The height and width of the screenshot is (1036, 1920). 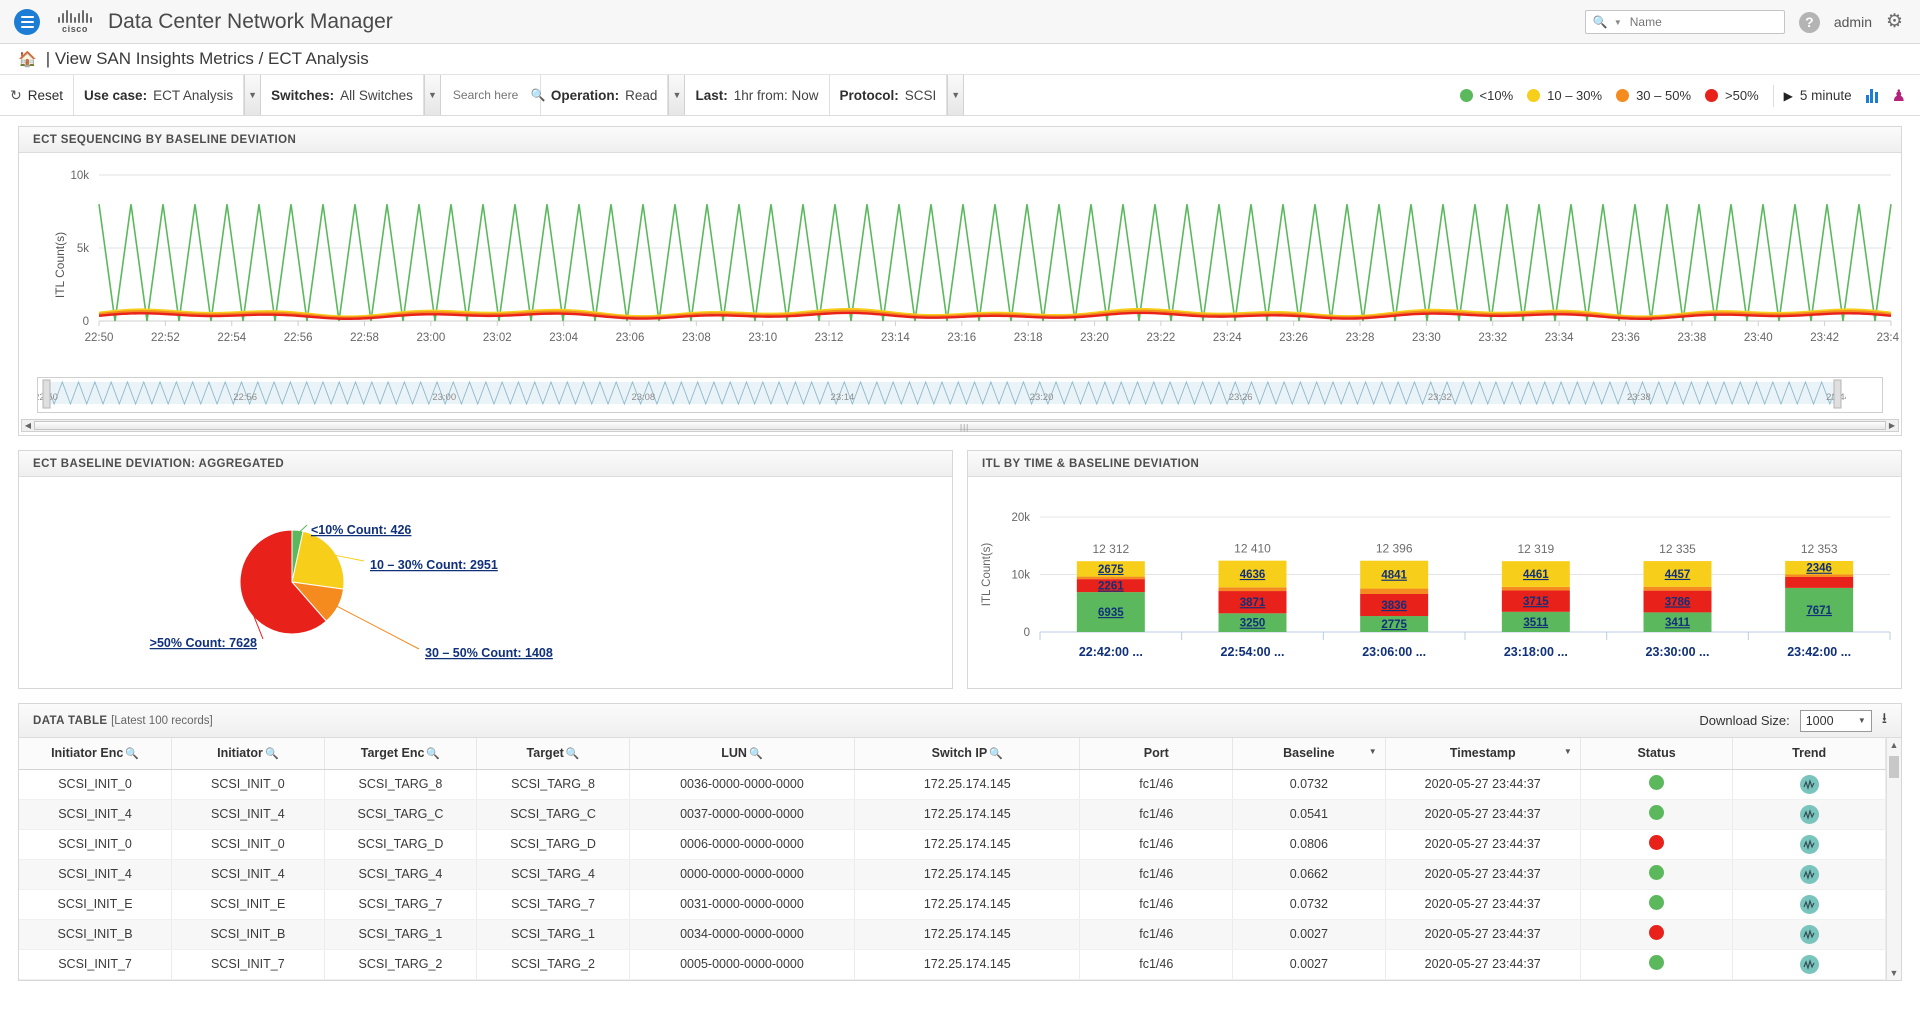 I want to click on bar-segment-value: 4457, so click(x=1678, y=575).